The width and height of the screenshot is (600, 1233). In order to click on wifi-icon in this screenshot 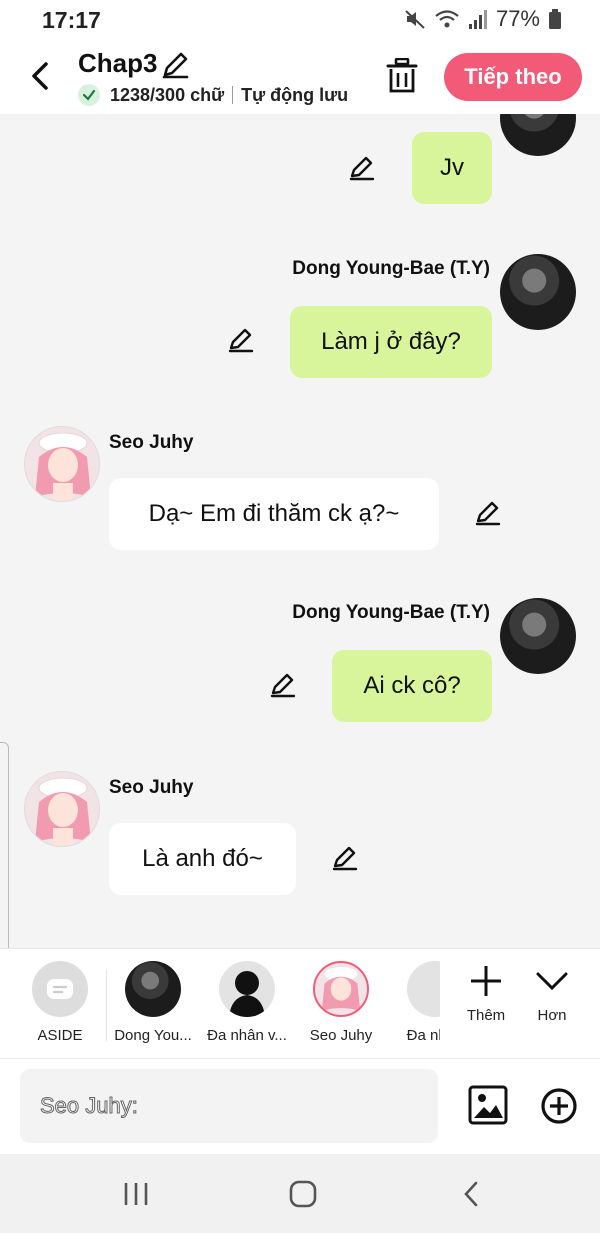, I will do `click(447, 19)`.